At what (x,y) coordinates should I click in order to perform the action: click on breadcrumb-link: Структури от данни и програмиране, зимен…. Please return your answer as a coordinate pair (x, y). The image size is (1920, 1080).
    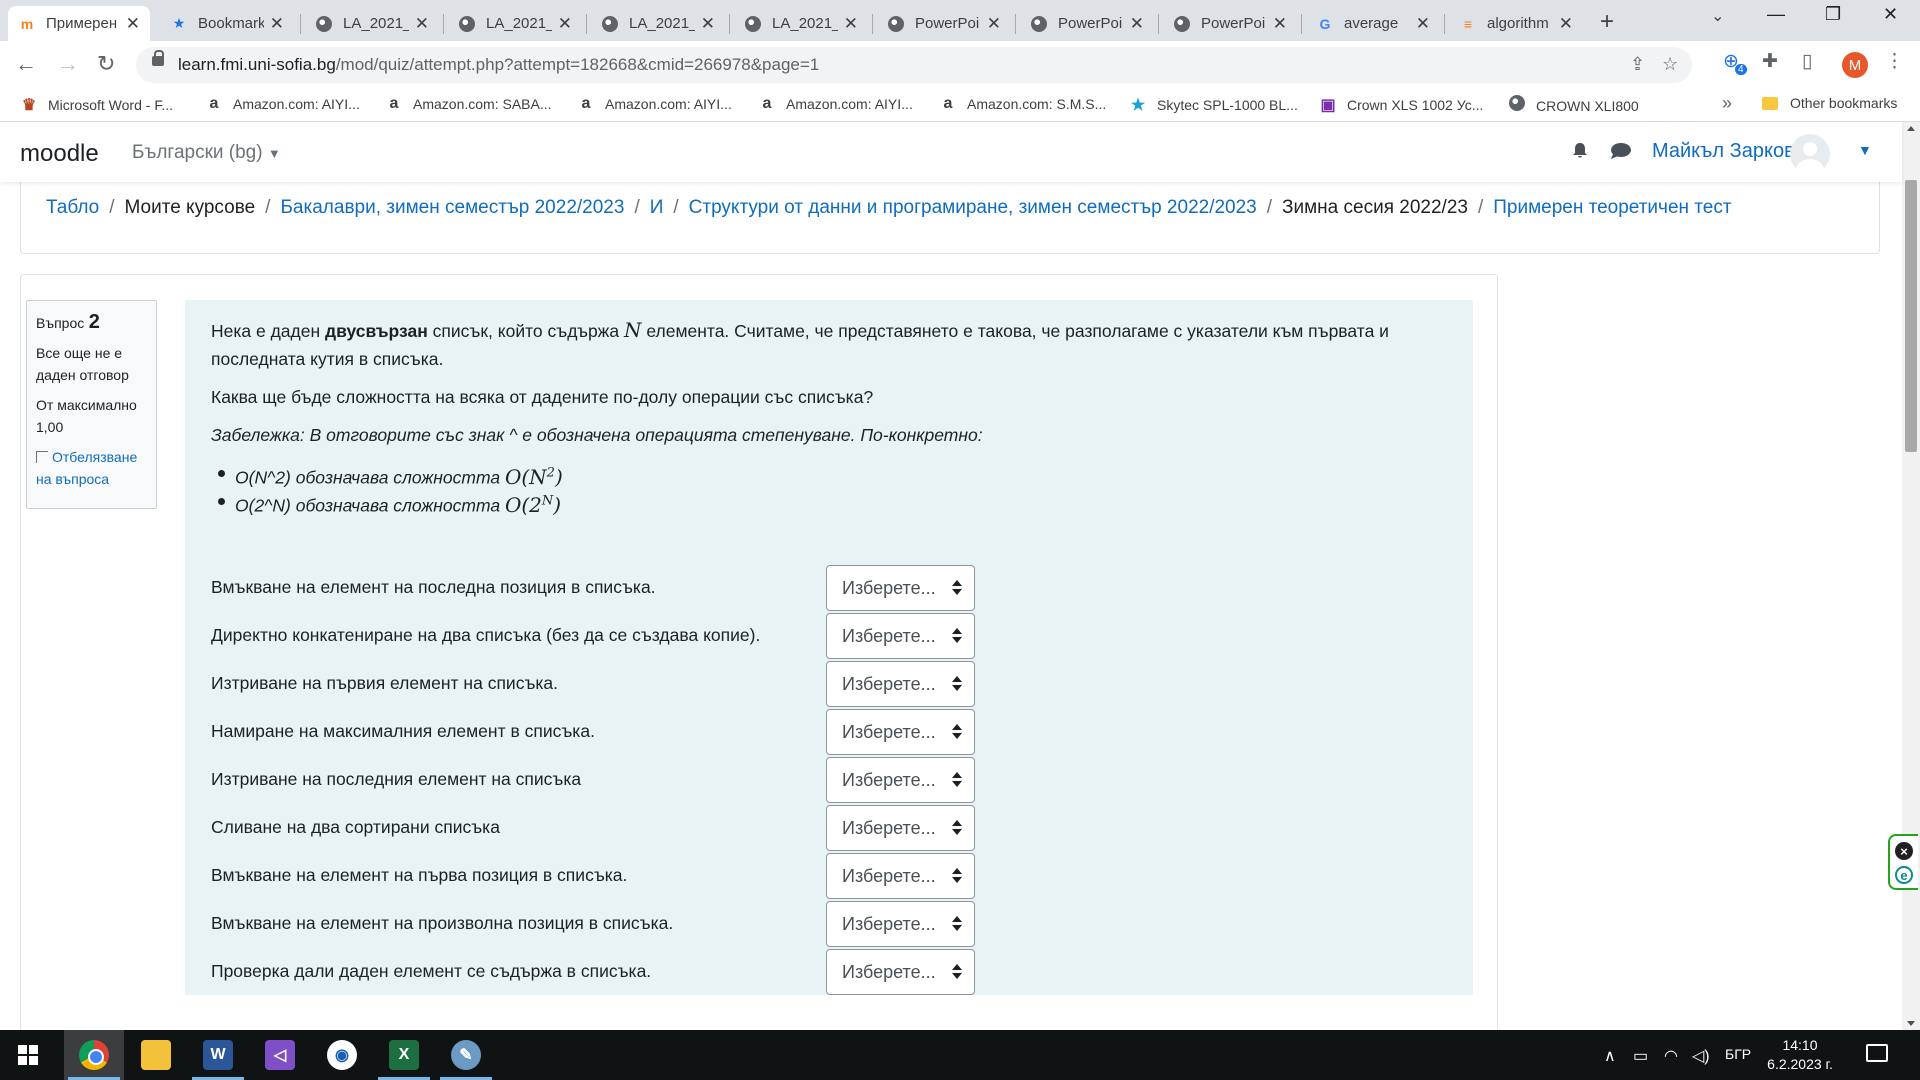
    Looking at the image, I should click on (973, 207).